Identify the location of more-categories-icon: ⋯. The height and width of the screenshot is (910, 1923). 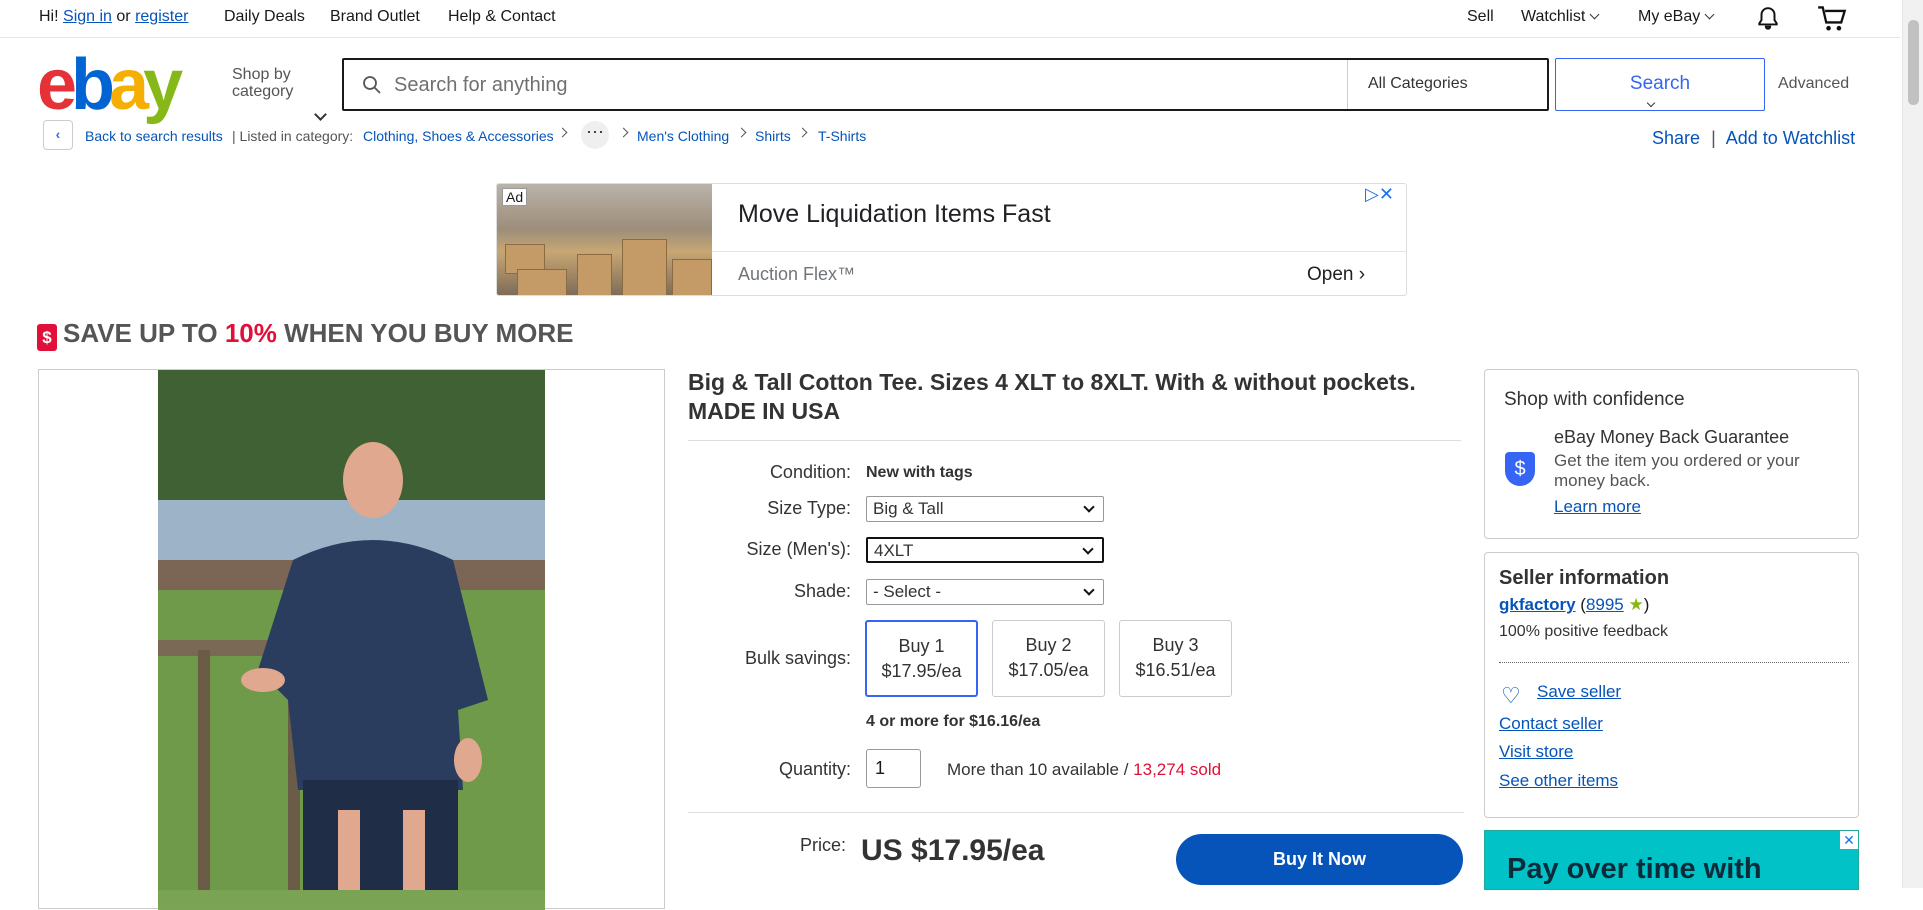
(595, 135).